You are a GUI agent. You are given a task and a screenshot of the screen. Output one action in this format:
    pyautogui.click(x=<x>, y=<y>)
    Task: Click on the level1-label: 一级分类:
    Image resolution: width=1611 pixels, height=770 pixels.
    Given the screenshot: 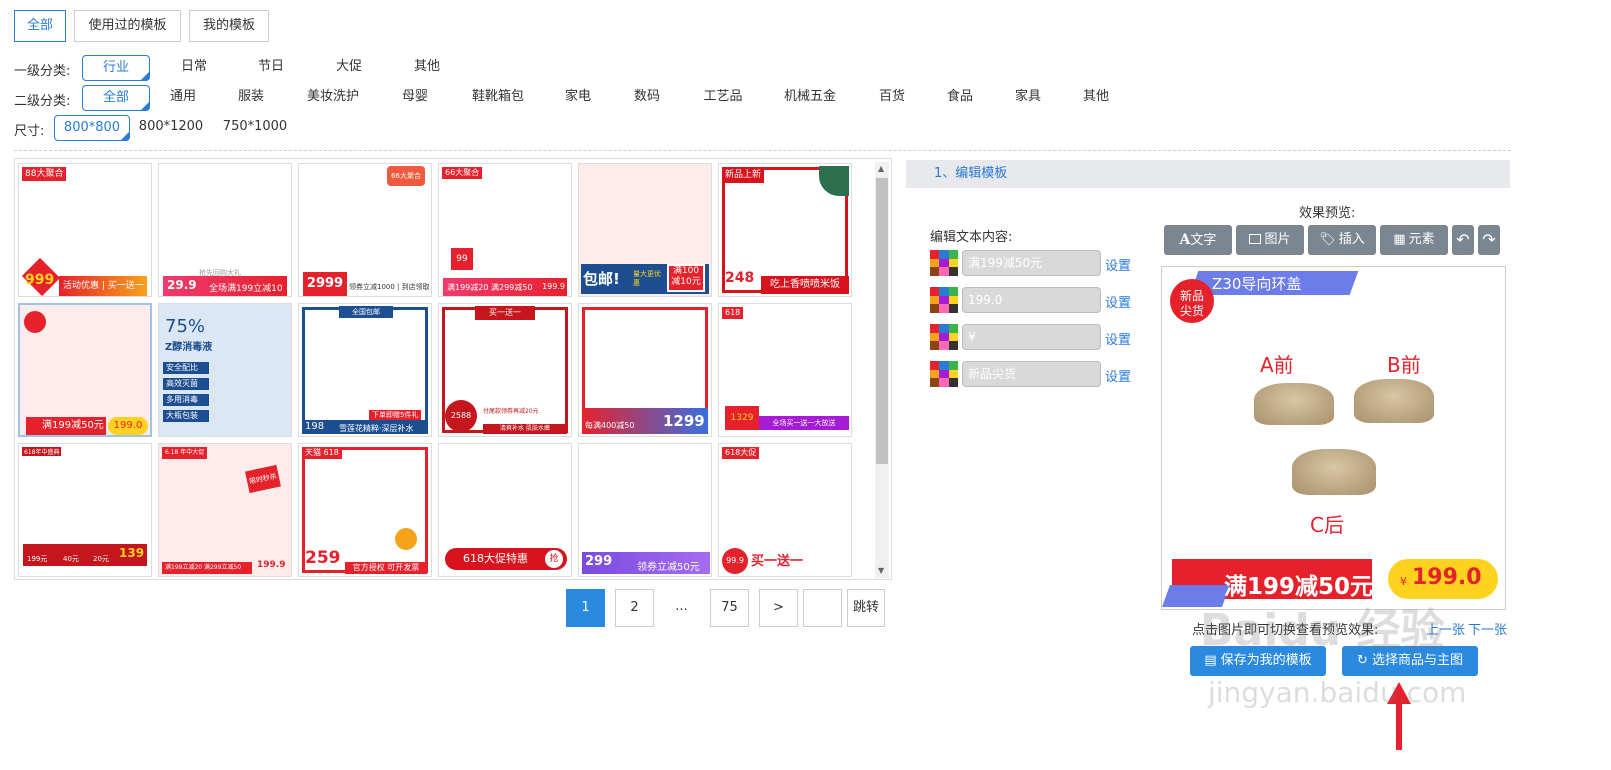 What is the action you would take?
    pyautogui.click(x=42, y=71)
    